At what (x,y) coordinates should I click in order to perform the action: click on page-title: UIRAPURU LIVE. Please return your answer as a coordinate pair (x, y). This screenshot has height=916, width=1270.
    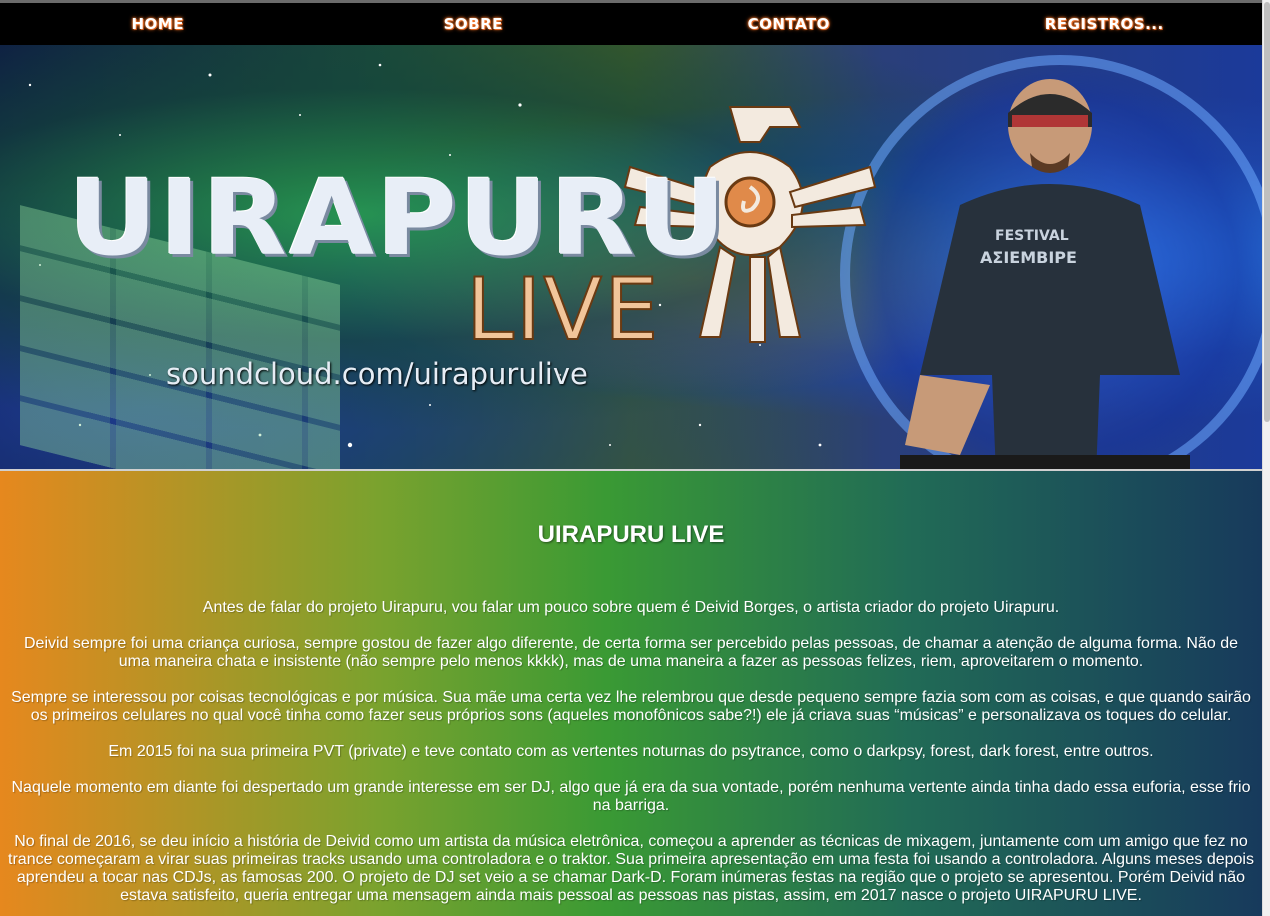
    Looking at the image, I should click on (631, 534).